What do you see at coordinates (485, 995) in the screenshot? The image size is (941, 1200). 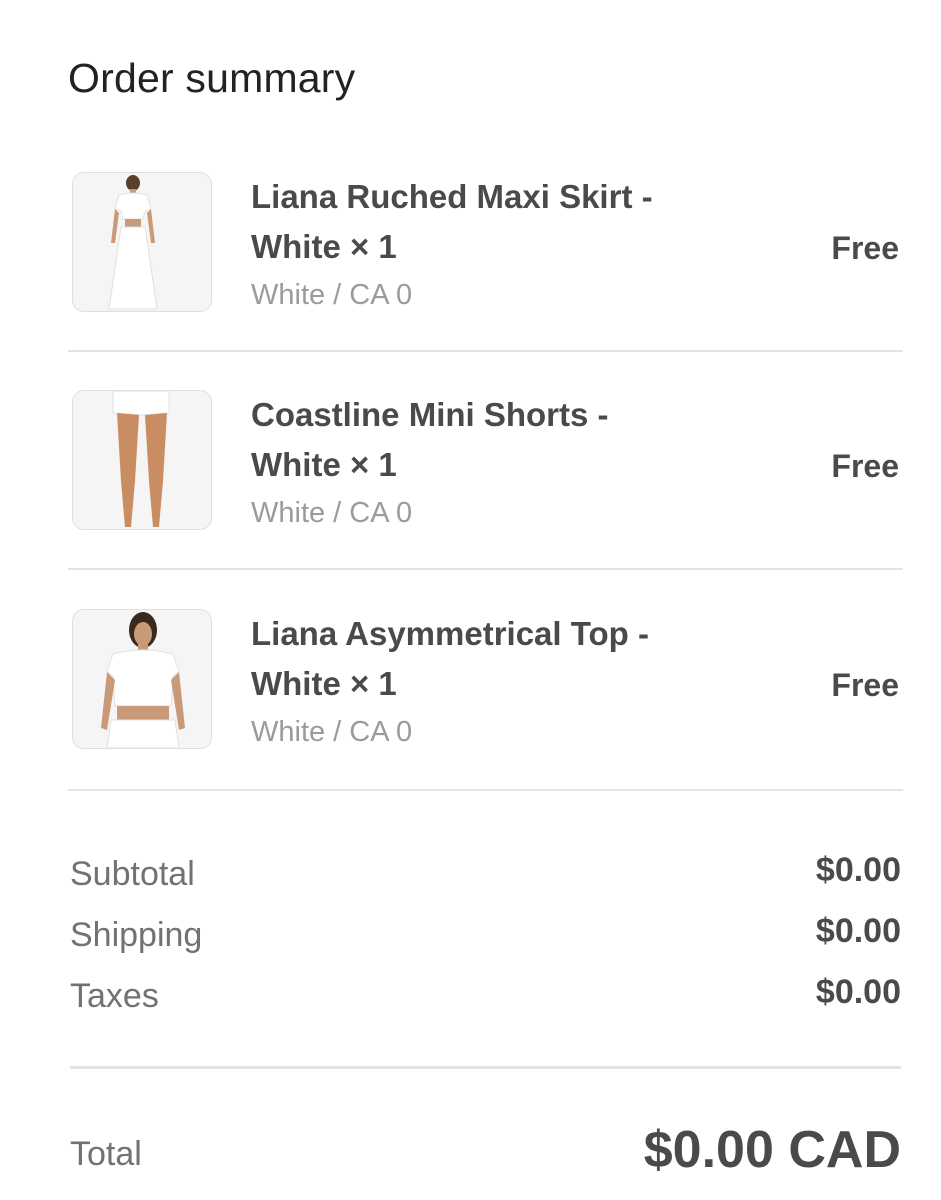 I see `taxes-row: Taxes $0.00` at bounding box center [485, 995].